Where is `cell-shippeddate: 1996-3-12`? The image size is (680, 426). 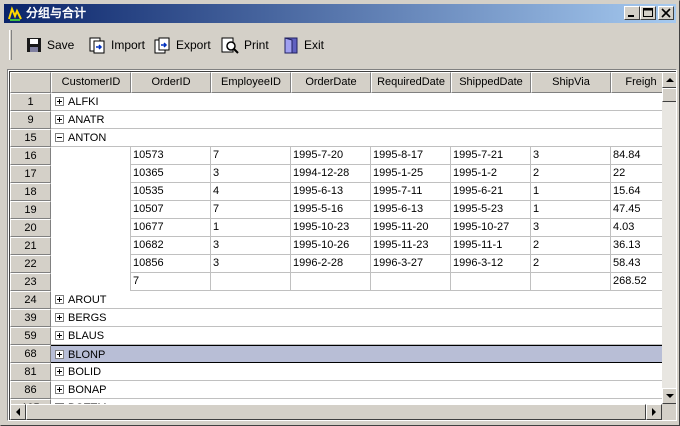
cell-shippeddate: 1996-3-12 is located at coordinates (491, 264).